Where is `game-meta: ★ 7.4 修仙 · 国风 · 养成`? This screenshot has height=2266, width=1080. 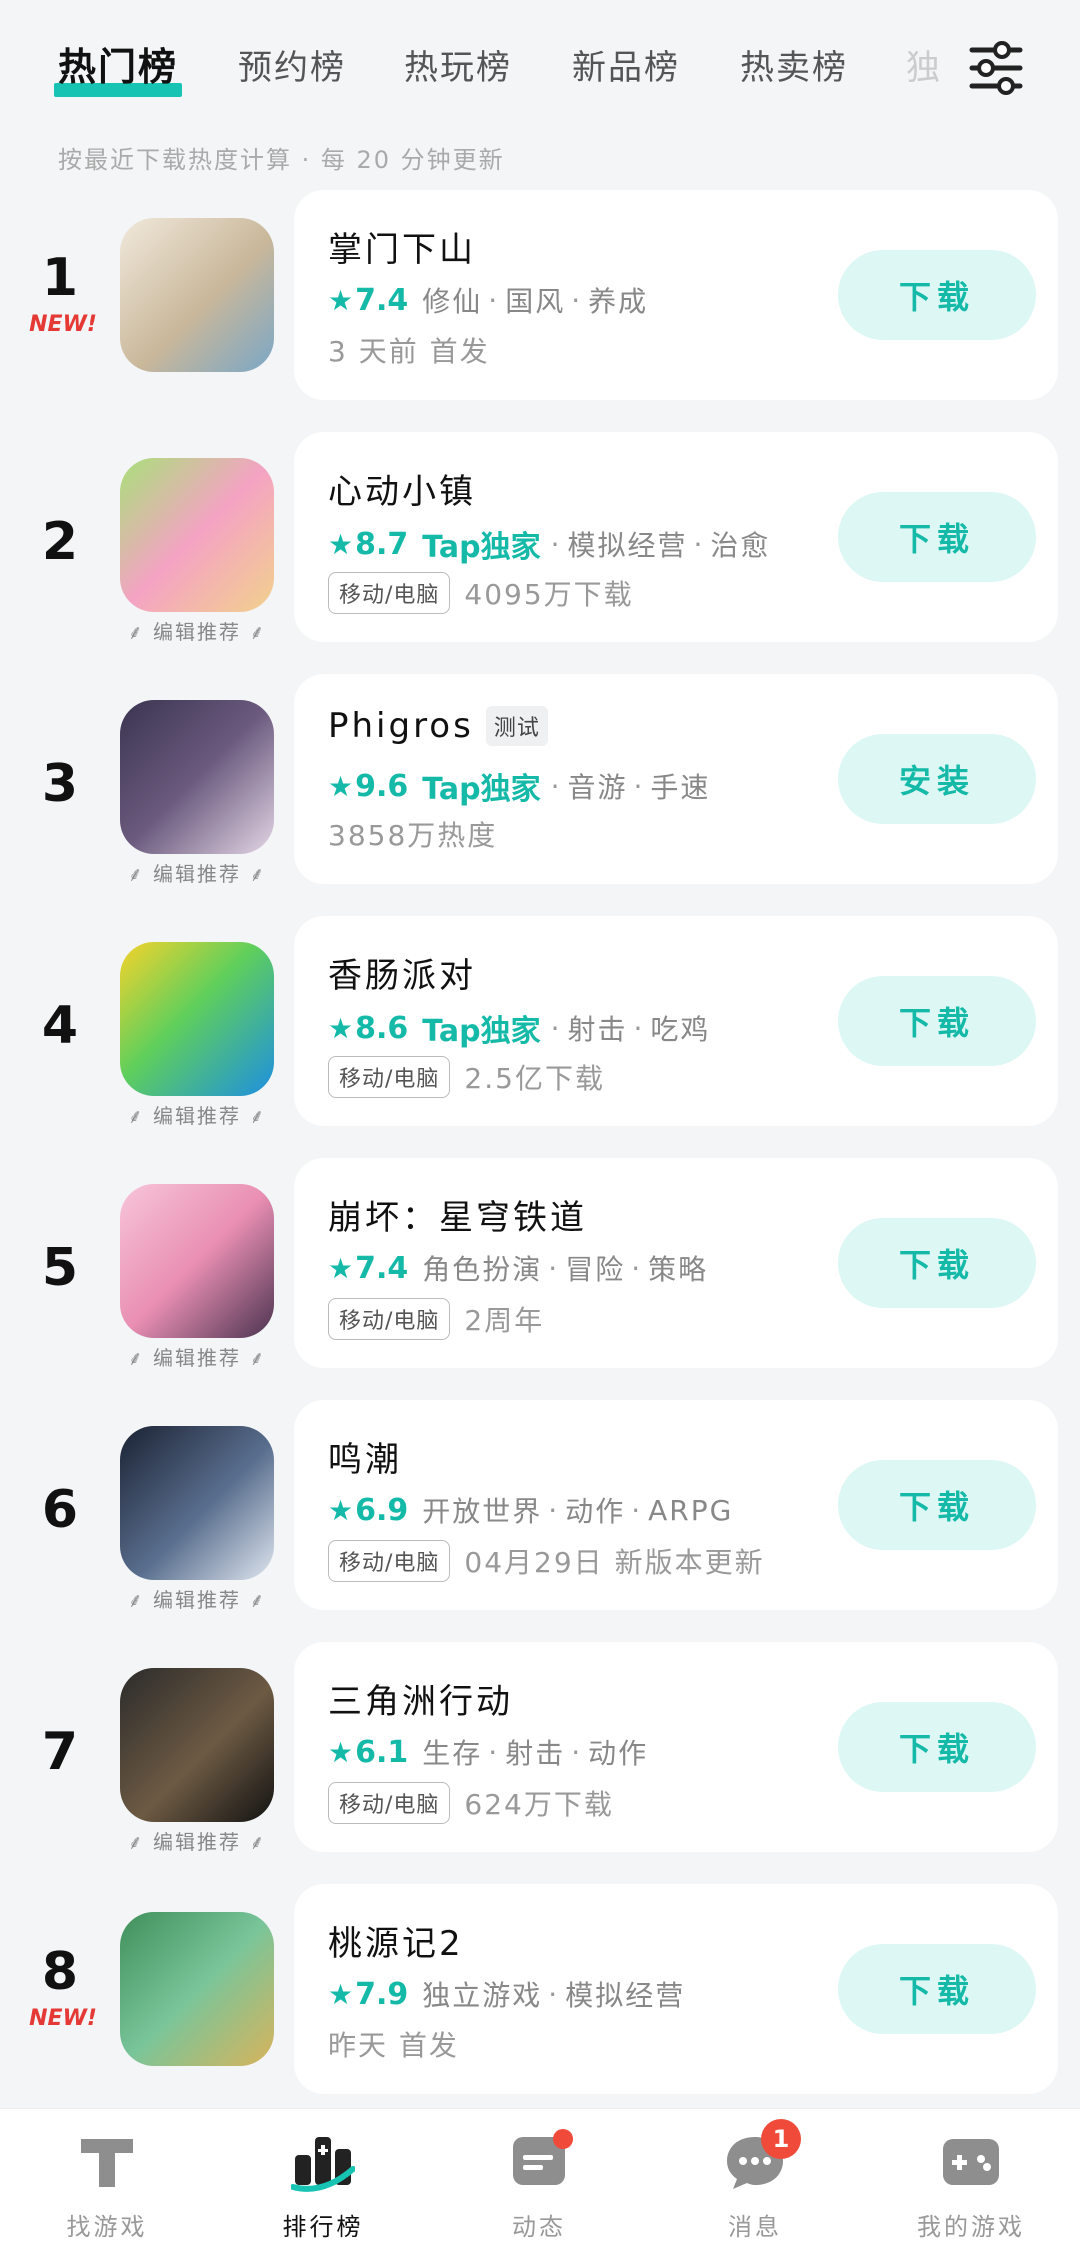 game-meta: ★ 7.4 修仙 · 国风 · 养成 is located at coordinates (488, 300).